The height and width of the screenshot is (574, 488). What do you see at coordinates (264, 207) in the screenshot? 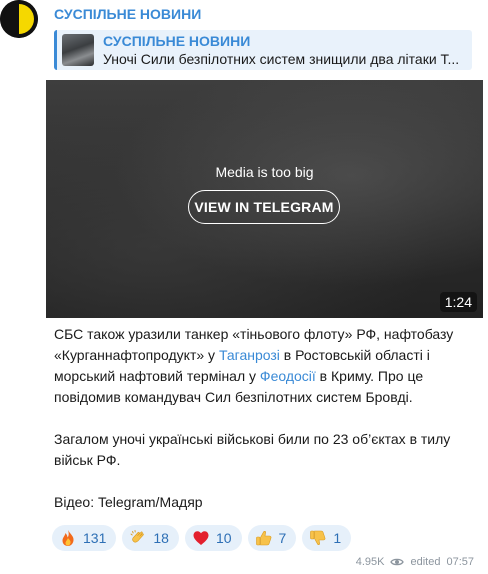
I see `view-in-telegram-button: VIEW IN TELEGRAM` at bounding box center [264, 207].